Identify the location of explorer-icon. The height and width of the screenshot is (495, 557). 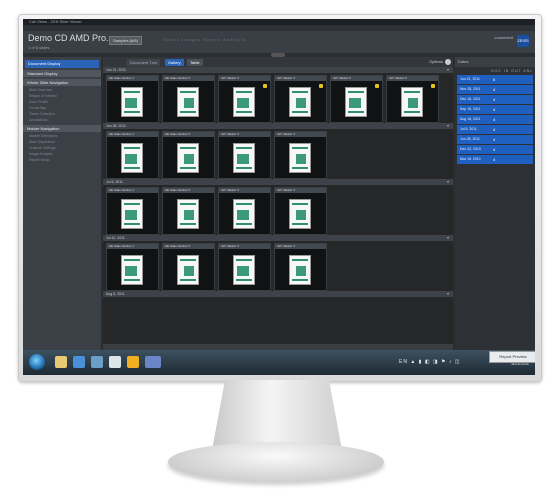
(61, 362).